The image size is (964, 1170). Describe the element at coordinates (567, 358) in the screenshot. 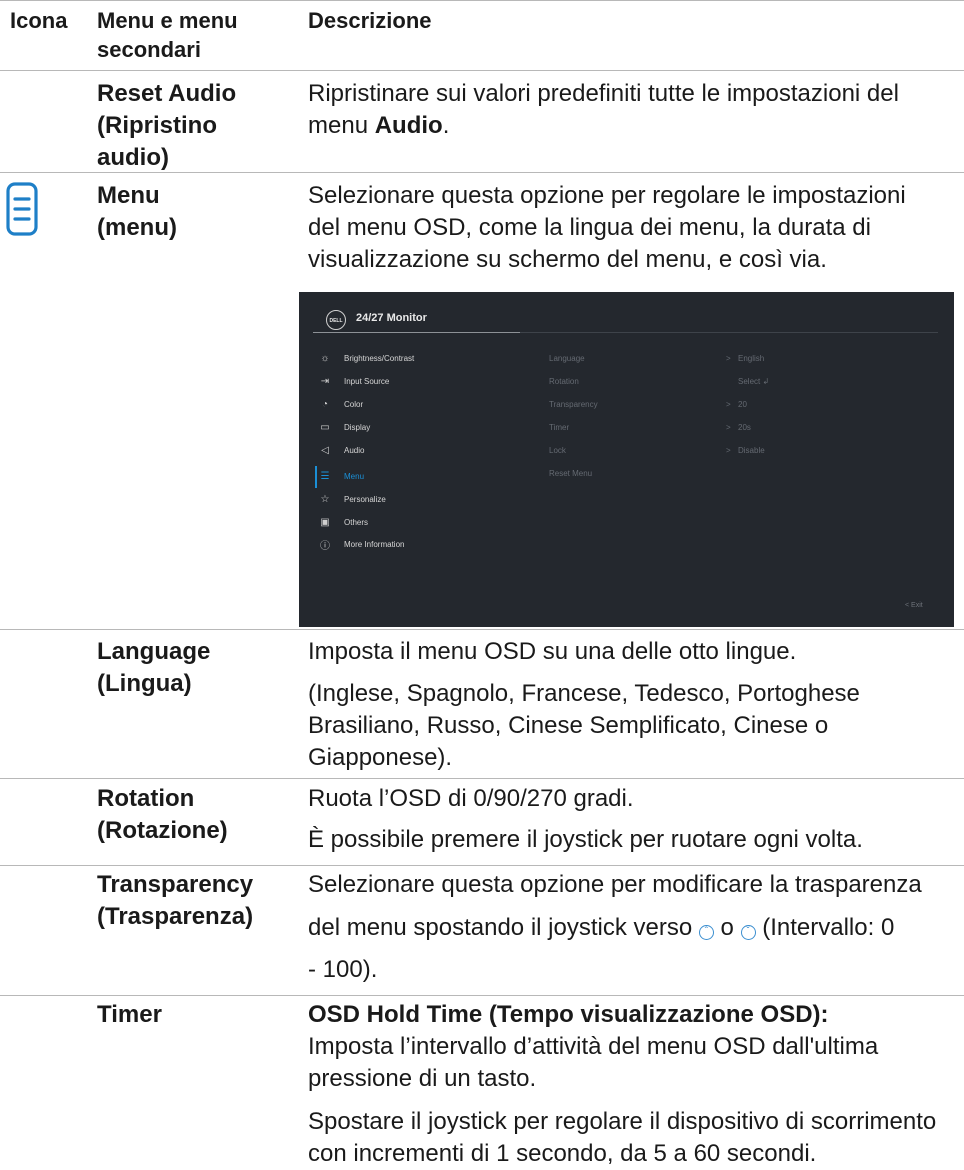

I see `osd-submenu-language: Language` at that location.